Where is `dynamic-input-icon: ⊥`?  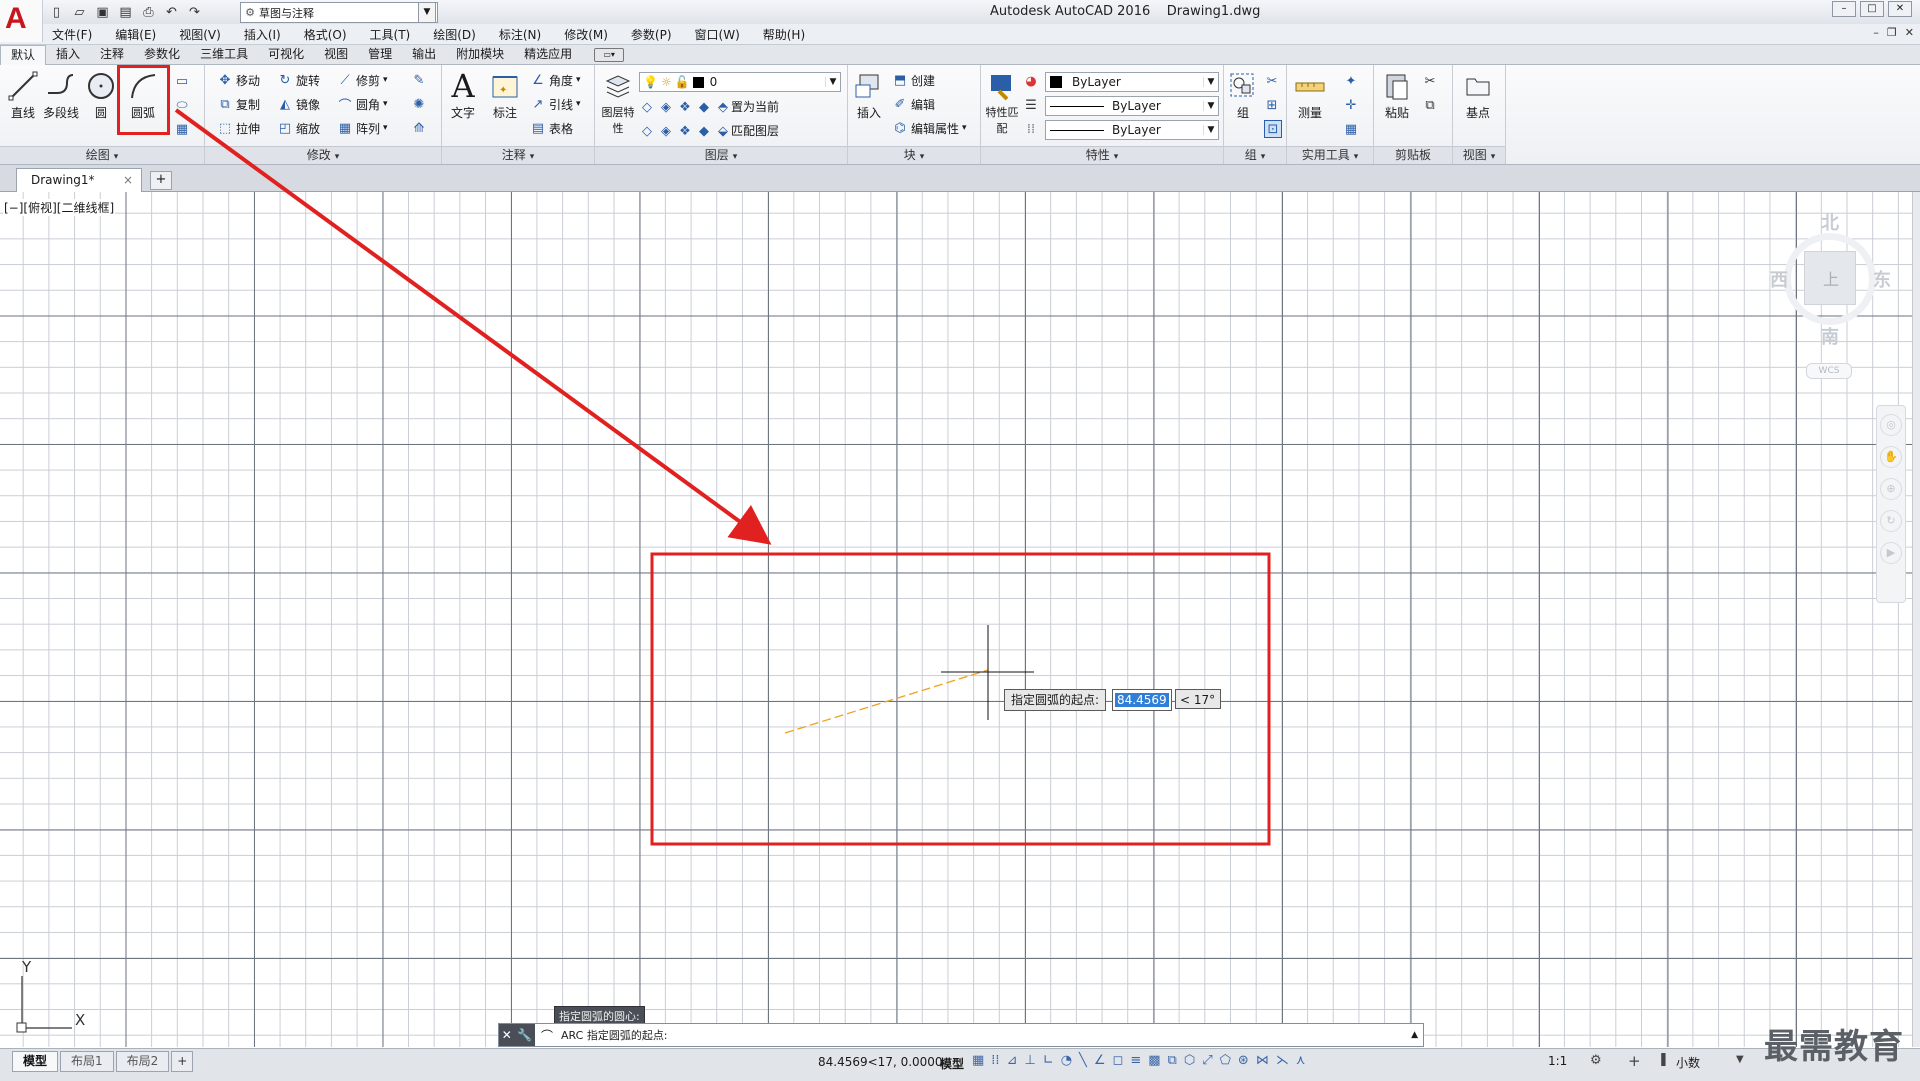 dynamic-input-icon: ⊥ is located at coordinates (1029, 1060).